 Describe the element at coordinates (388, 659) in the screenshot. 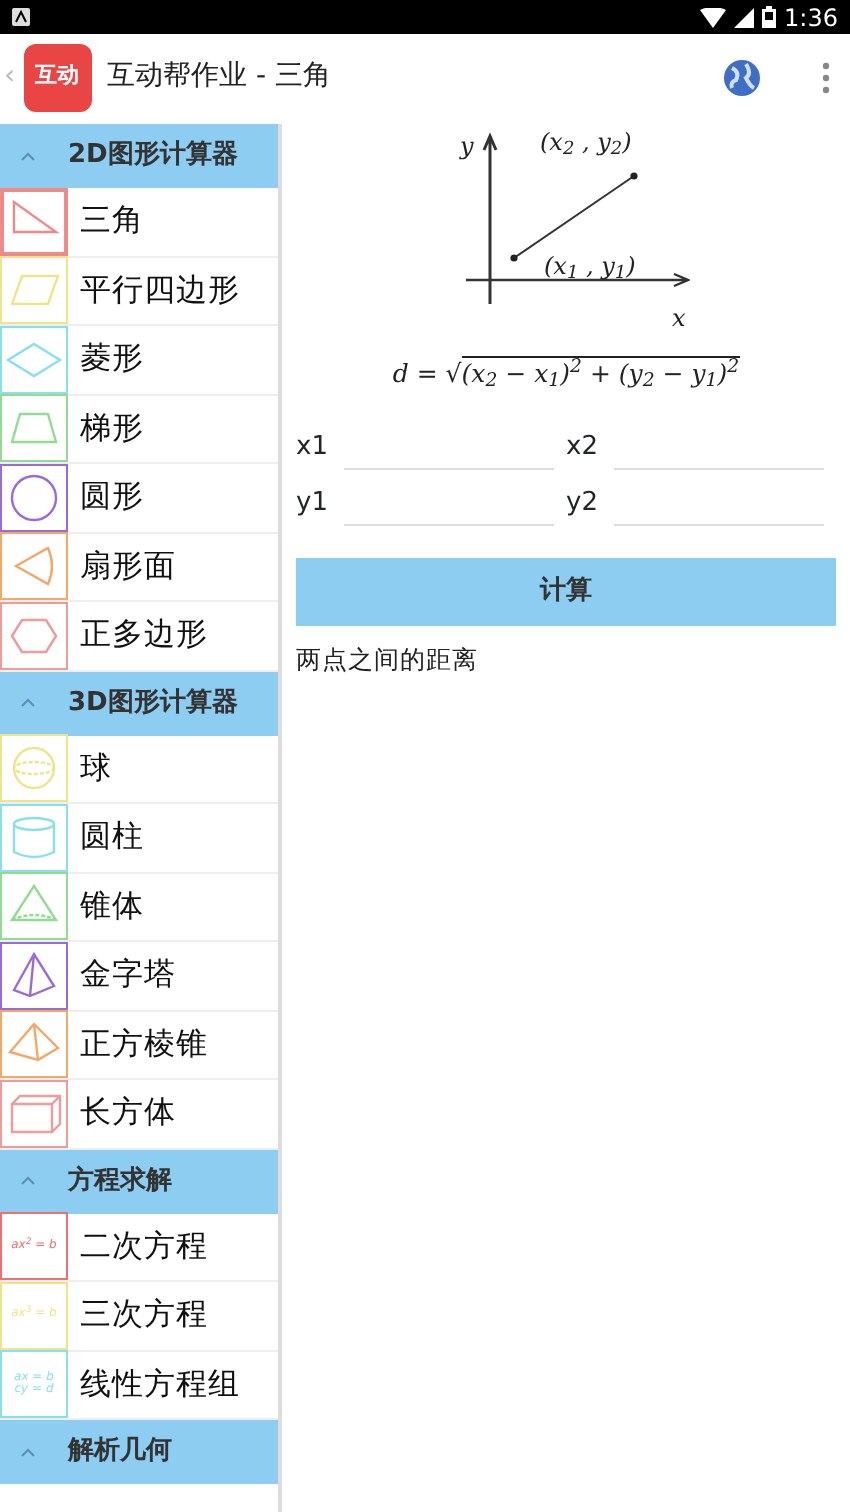

I see `result-text: 两点之间的距离` at that location.